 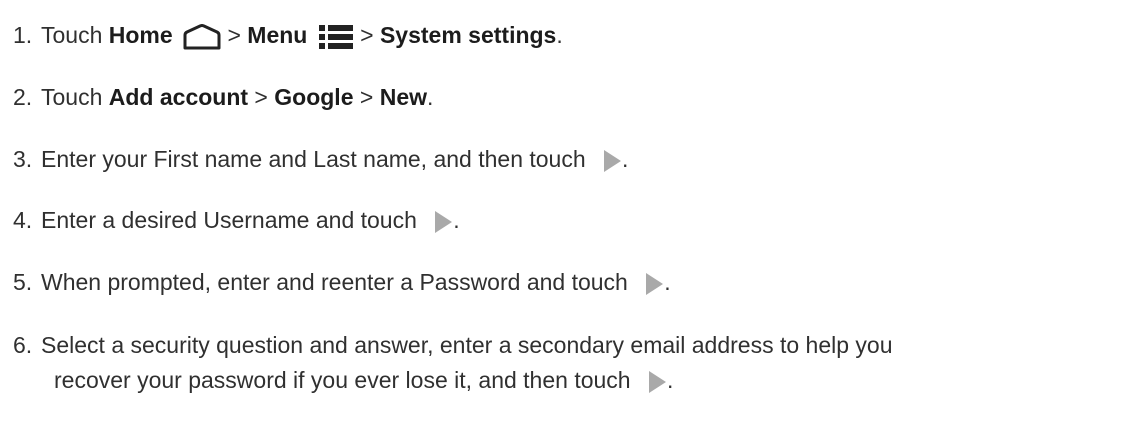 I want to click on step-number: 4., so click(x=23, y=220).